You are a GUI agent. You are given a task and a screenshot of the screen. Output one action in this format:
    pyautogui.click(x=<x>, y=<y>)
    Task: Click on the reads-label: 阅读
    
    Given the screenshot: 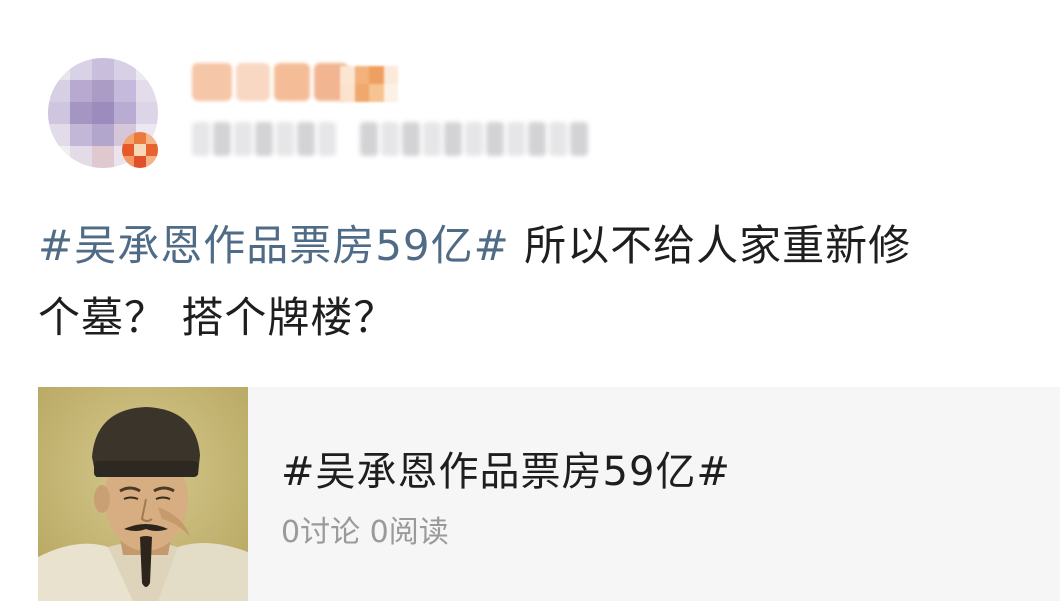 What is the action you would take?
    pyautogui.click(x=418, y=532)
    